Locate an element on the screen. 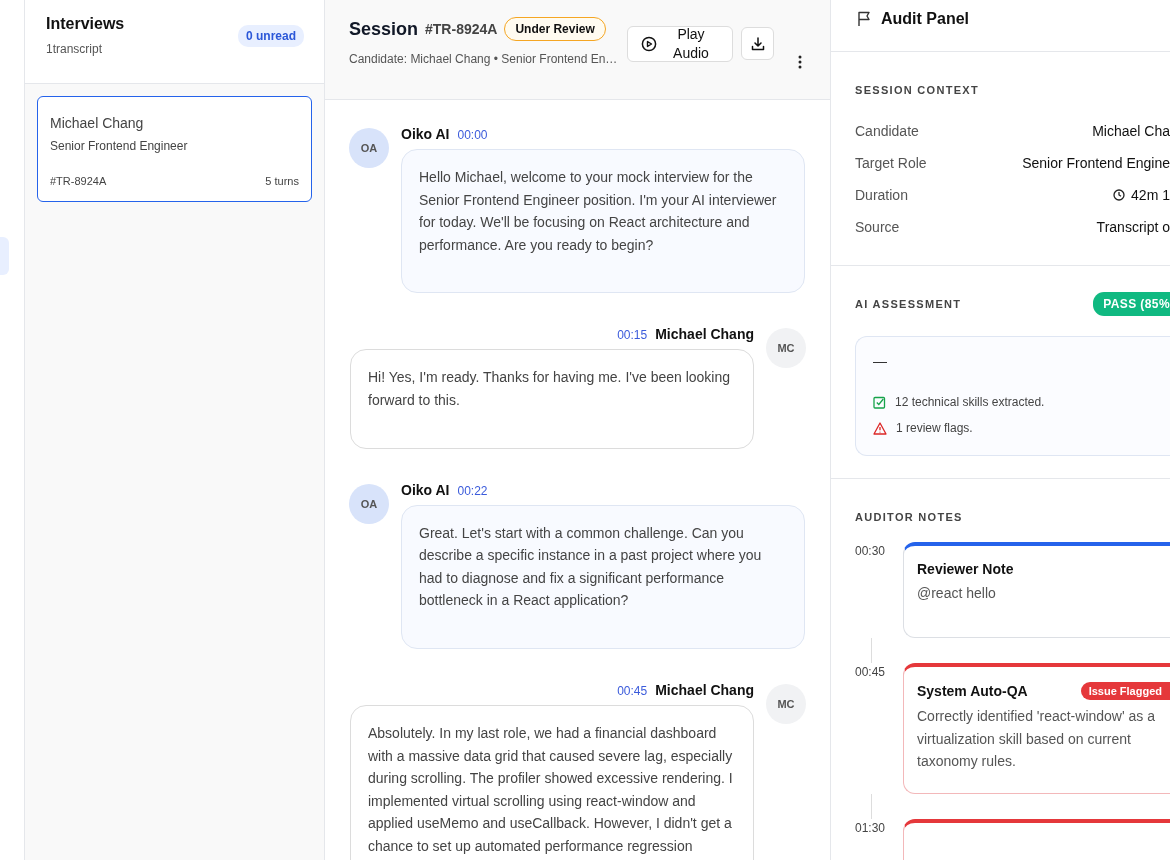 The image size is (1170, 860). field-label: Duration is located at coordinates (881, 195).